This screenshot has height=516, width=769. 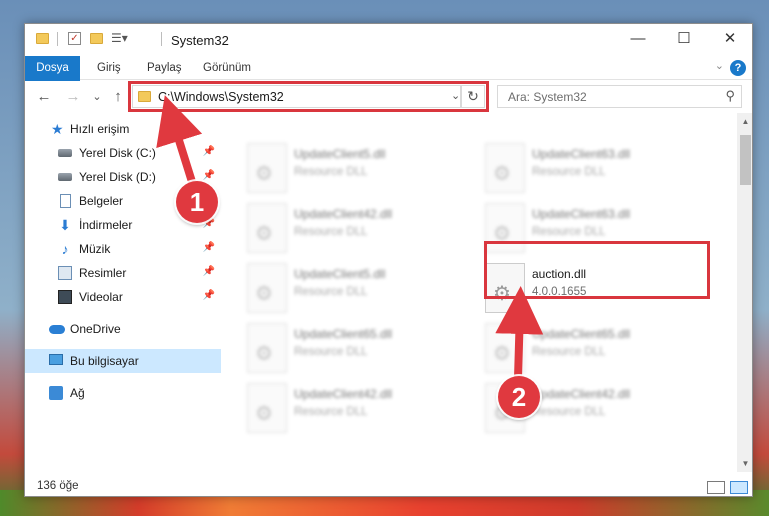 I want to click on step-2-badge: 2, so click(x=519, y=397).